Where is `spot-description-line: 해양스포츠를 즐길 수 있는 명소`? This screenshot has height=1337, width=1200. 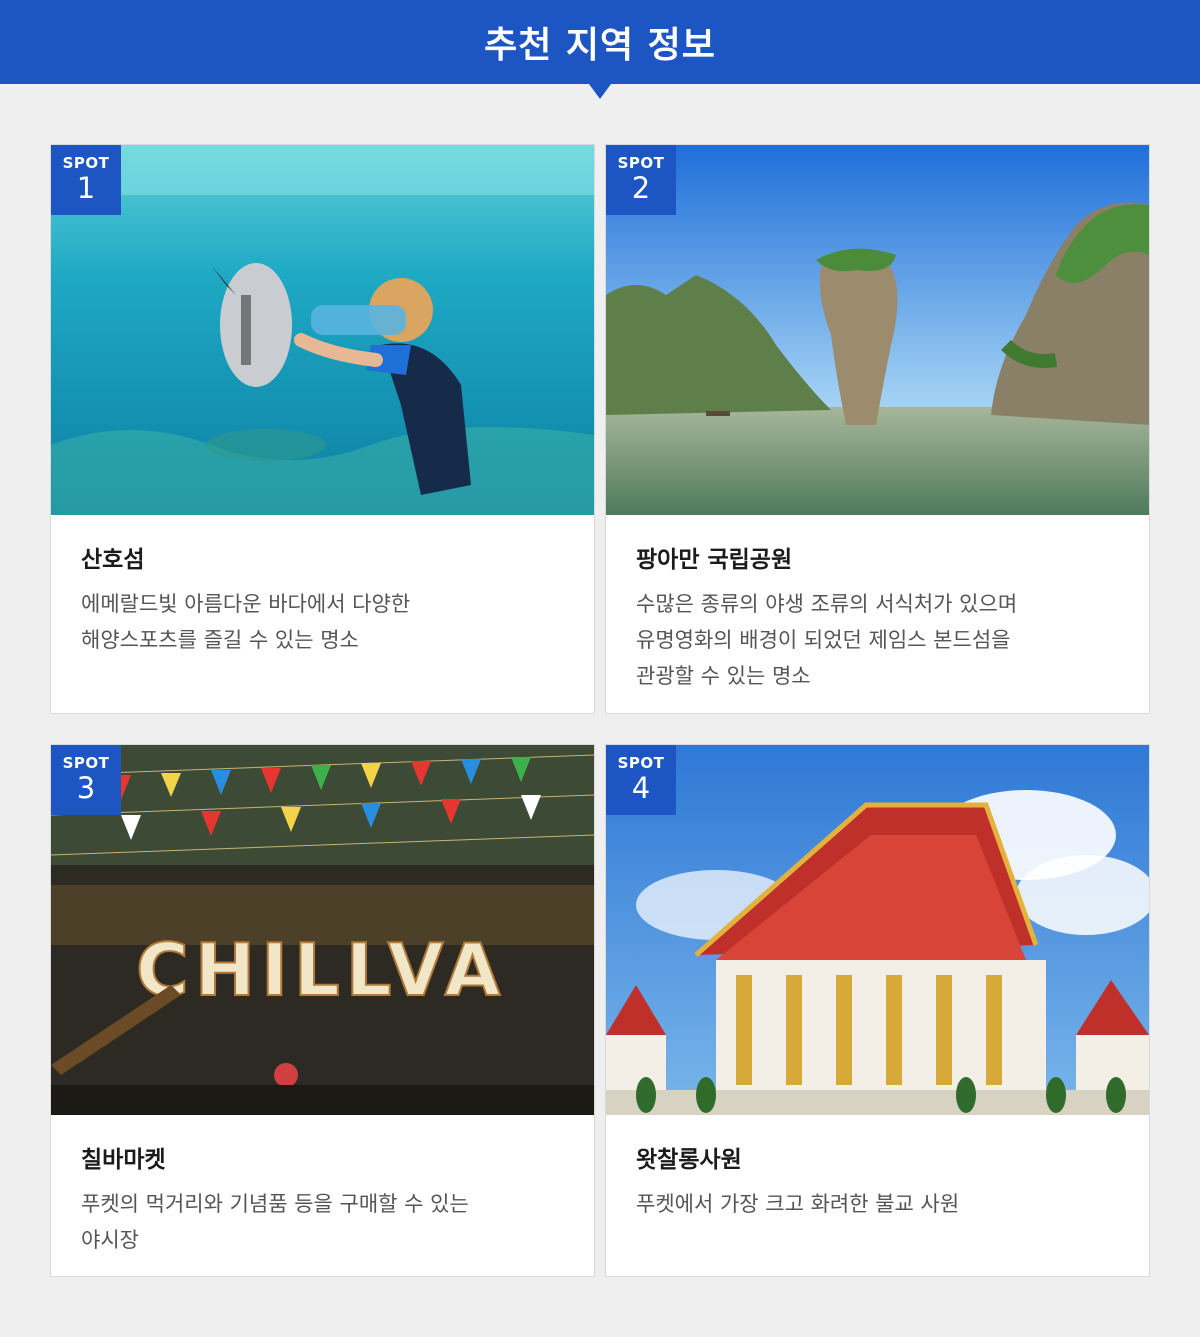
spot-description-line: 해양스포츠를 즐길 수 있는 명소 is located at coordinates (220, 640).